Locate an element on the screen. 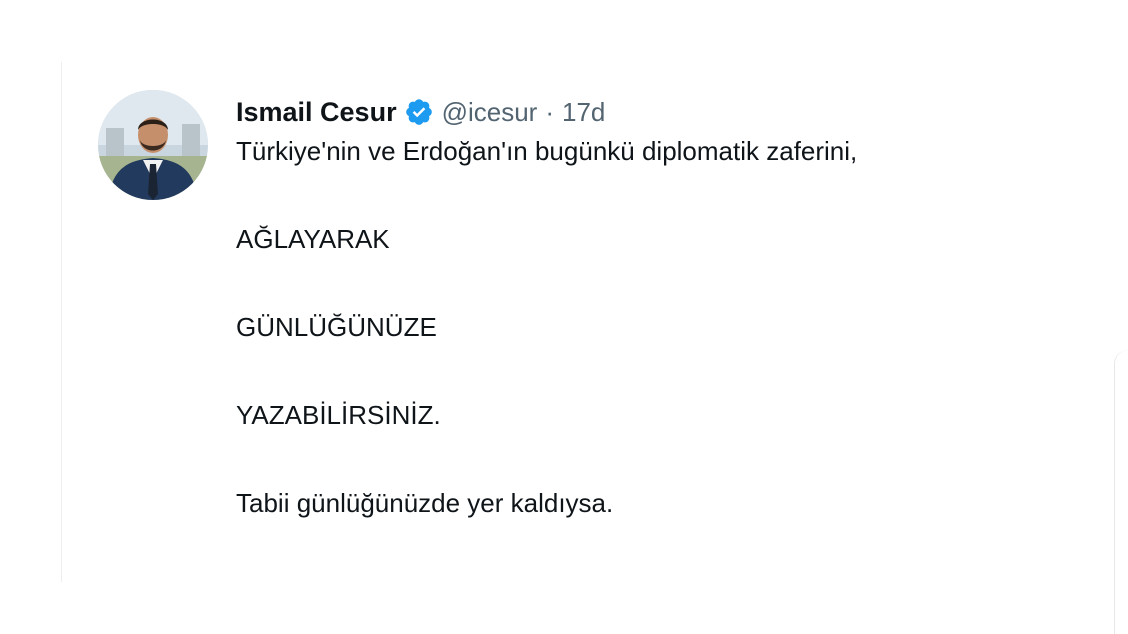 This screenshot has width=1128, height=634. tweet-header: Ismail Cesur @icesur · 17d is located at coordinates (666, 112).